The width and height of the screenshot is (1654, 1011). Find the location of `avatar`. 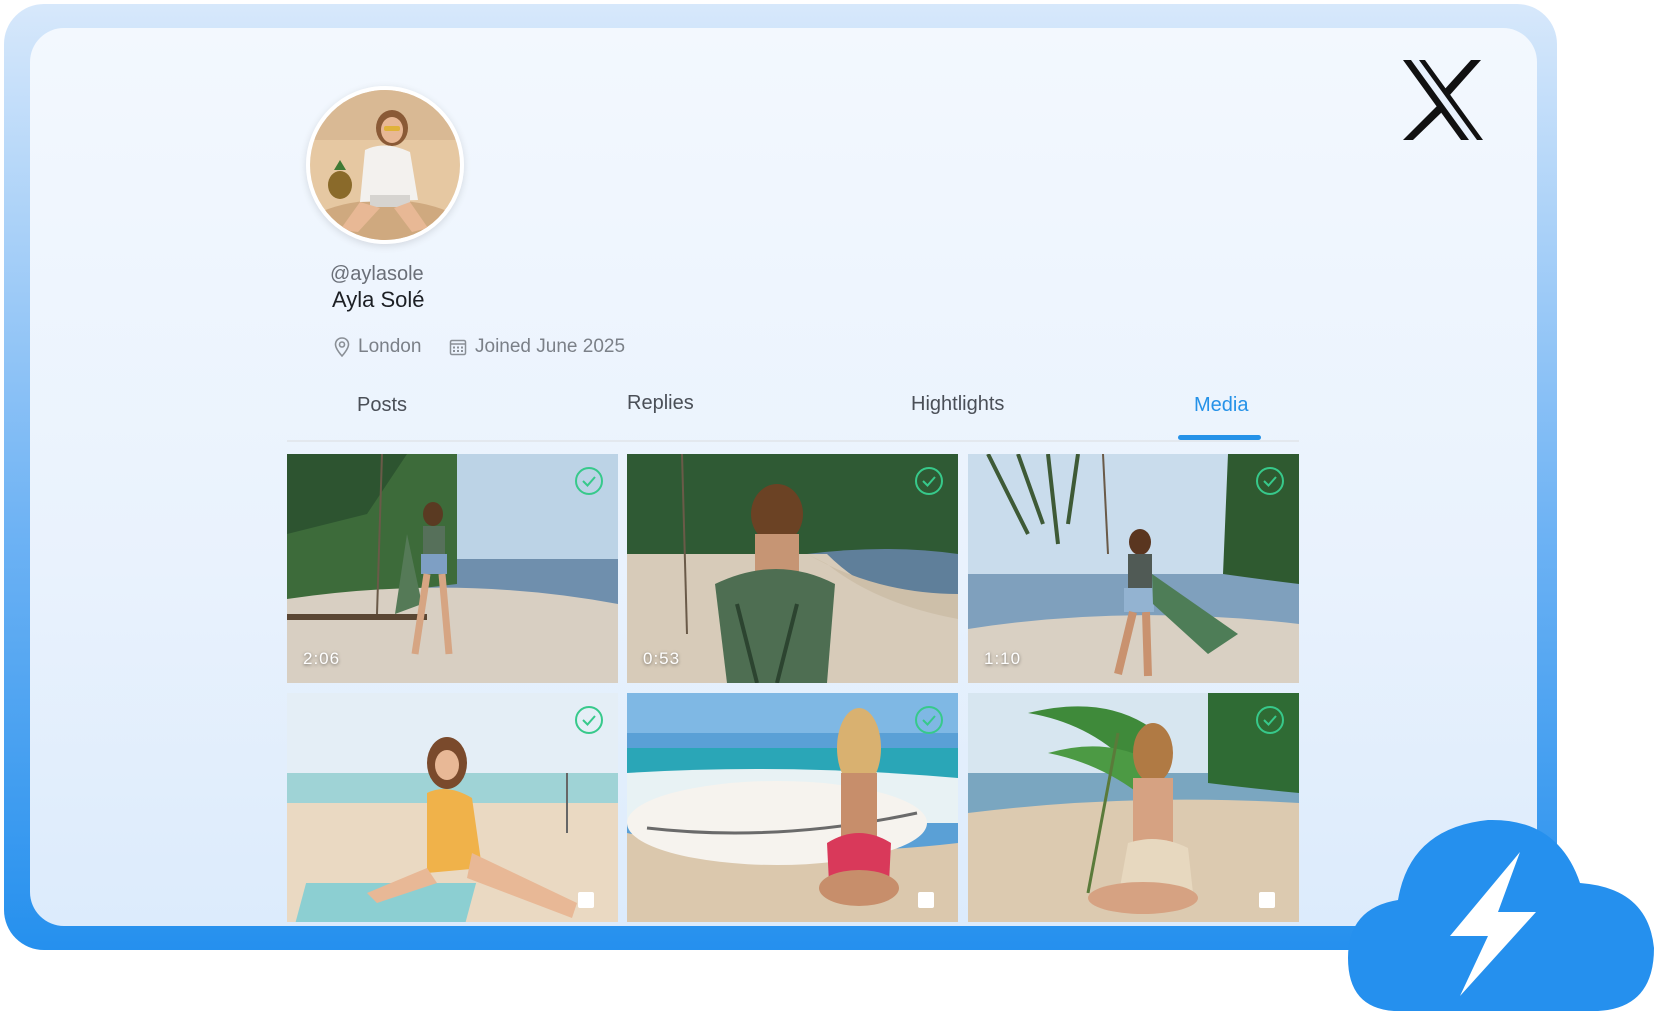

avatar is located at coordinates (385, 165).